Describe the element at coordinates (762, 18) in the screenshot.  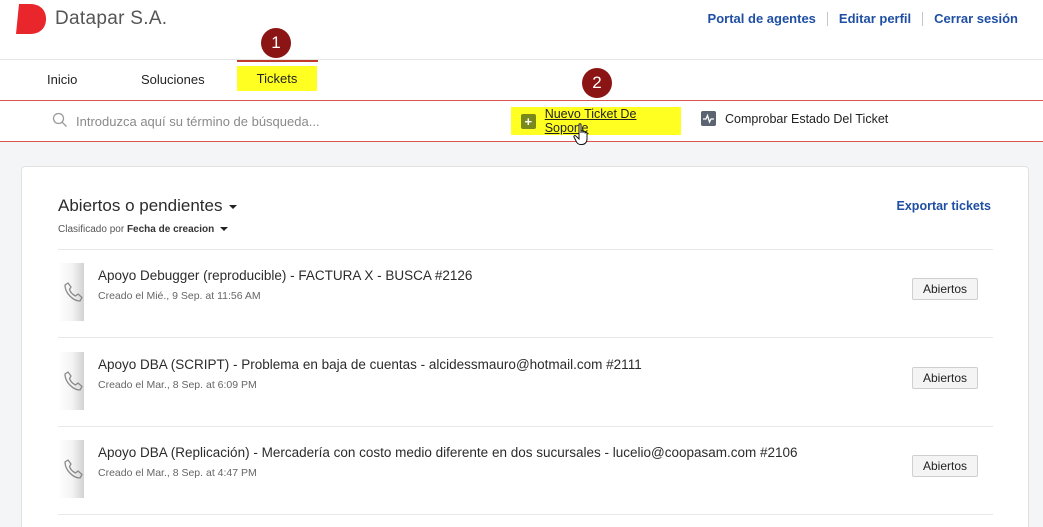
I see `agent-portal-link: Portal de agentes` at that location.